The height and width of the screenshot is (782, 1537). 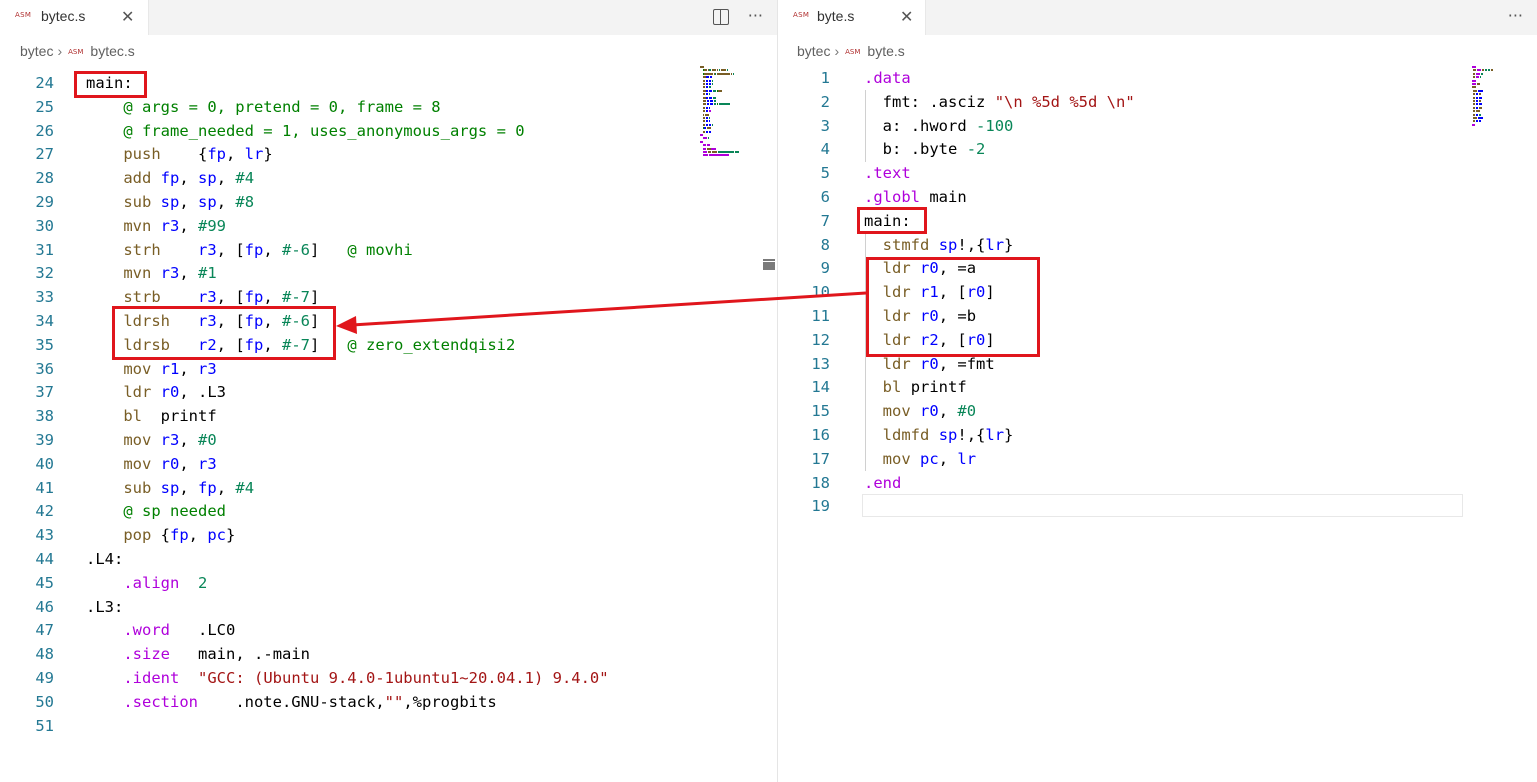 I want to click on line-number: 27, so click(x=44, y=154).